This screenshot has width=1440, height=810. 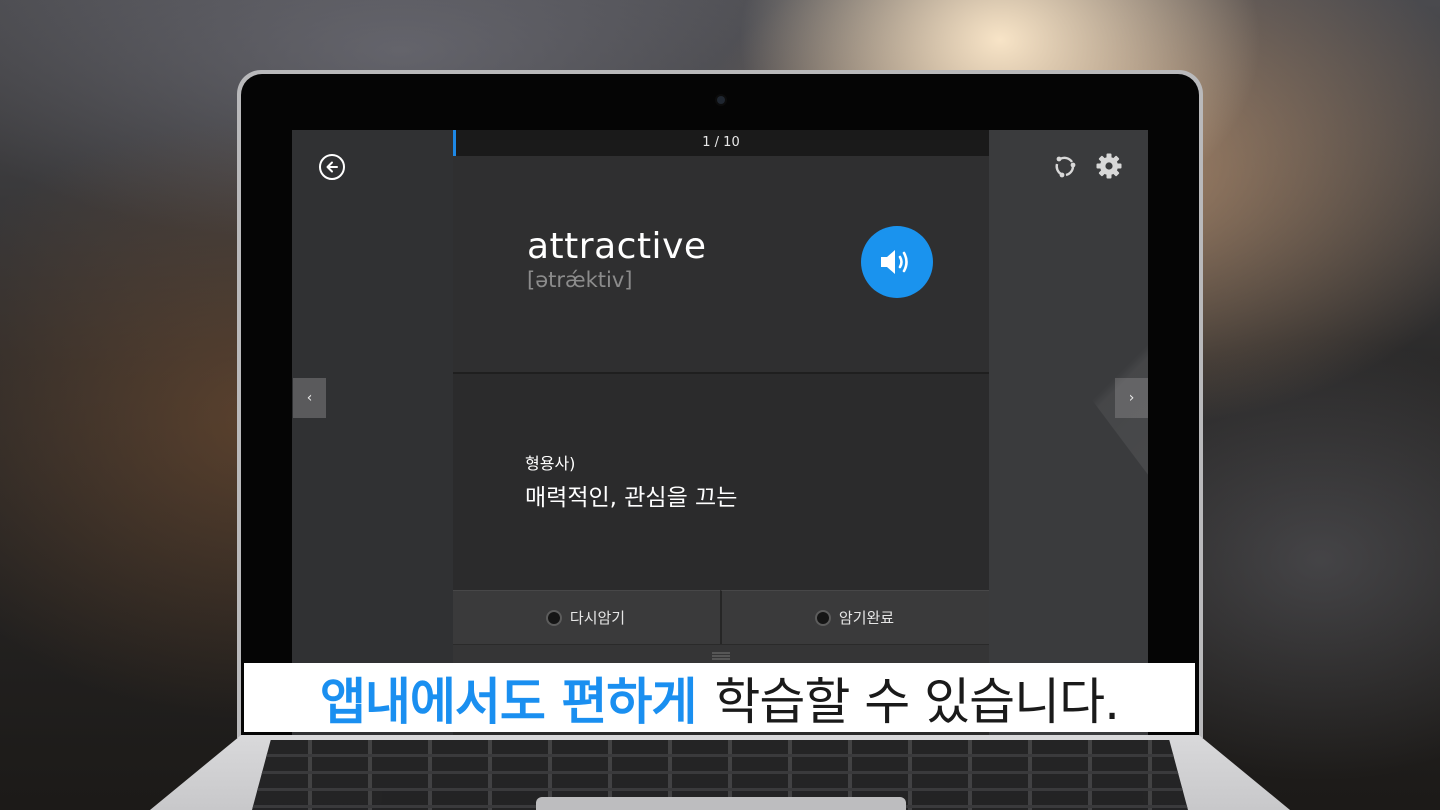 What do you see at coordinates (721, 803) in the screenshot?
I see `trackpad` at bounding box center [721, 803].